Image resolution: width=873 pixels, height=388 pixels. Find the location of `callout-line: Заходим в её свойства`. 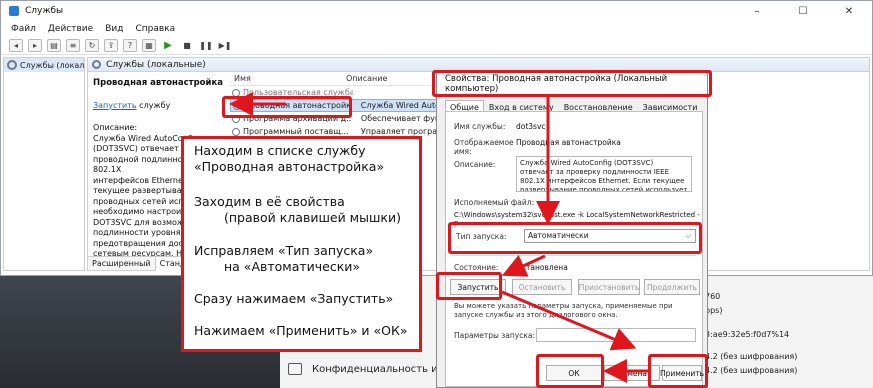

callout-line: Заходим в её свойства is located at coordinates (269, 201).